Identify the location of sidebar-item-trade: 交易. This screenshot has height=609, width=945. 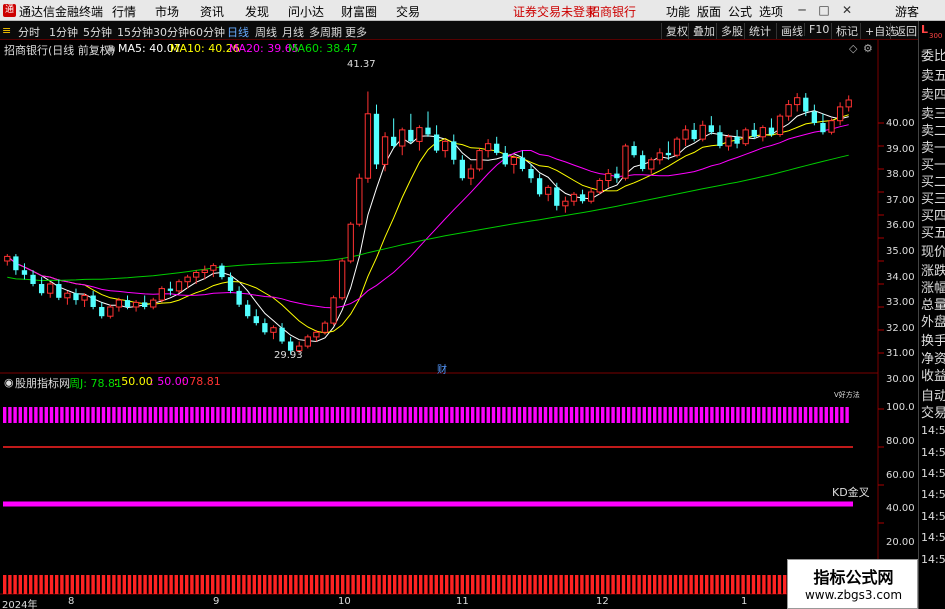
(933, 411).